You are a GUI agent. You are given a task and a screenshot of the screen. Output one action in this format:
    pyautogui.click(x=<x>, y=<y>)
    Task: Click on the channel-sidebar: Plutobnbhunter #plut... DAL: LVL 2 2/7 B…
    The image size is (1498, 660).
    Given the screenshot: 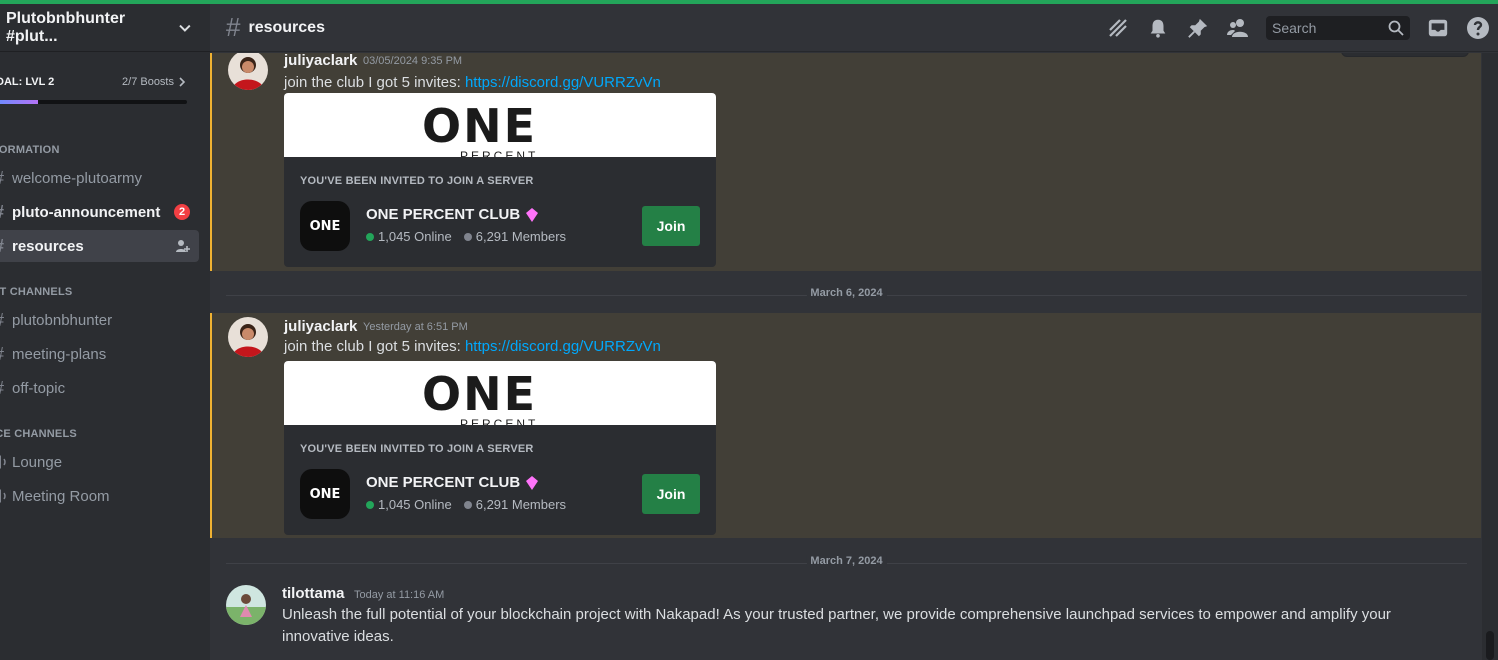 What is the action you would take?
    pyautogui.click(x=105, y=332)
    